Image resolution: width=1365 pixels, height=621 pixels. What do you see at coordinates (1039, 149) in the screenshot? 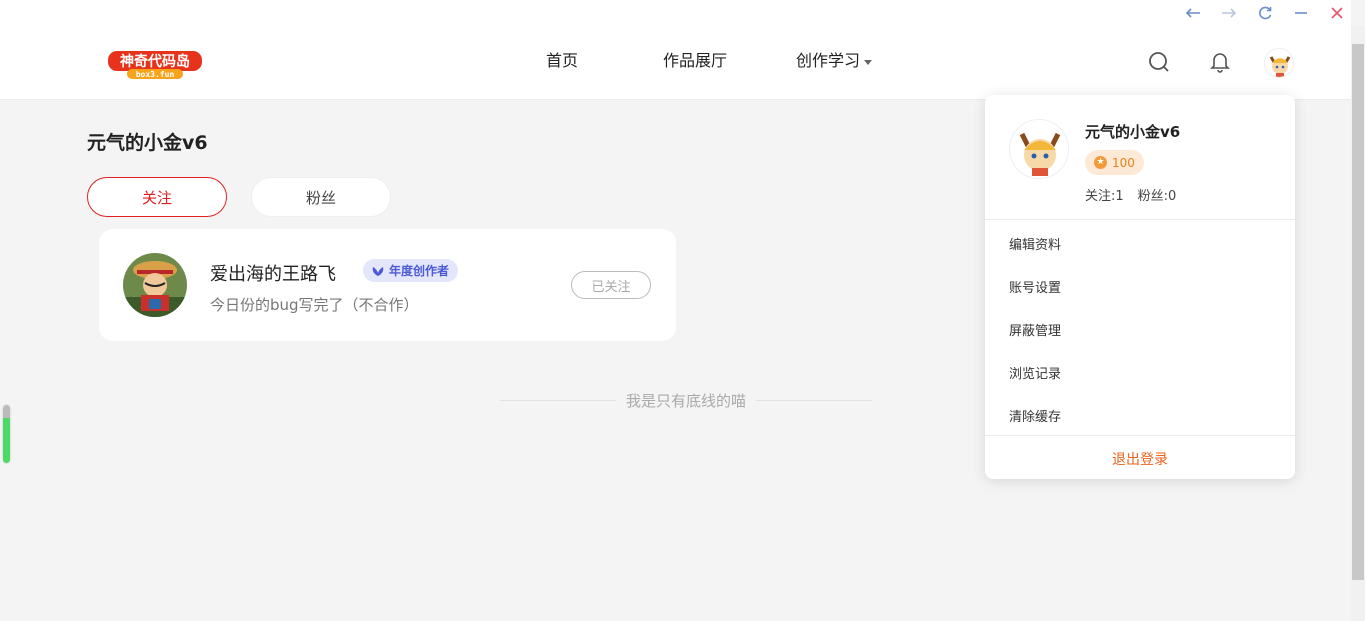
I see `dropdown-avatar` at bounding box center [1039, 149].